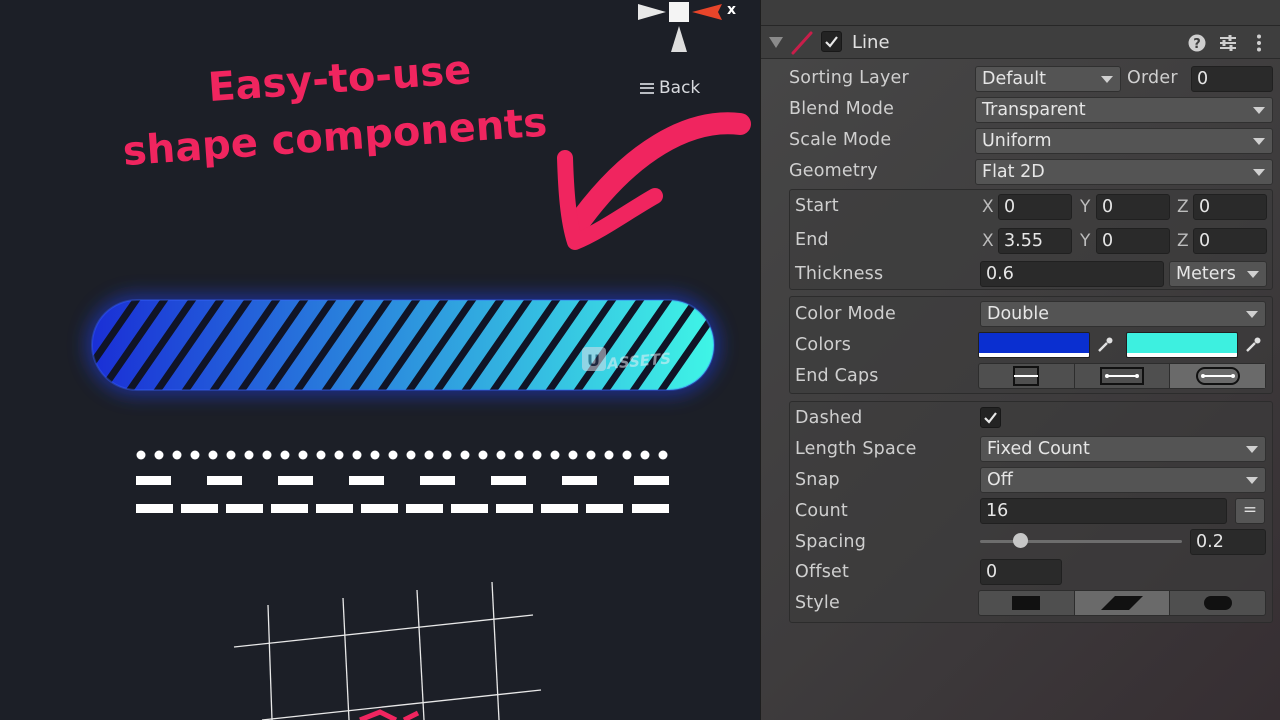 The height and width of the screenshot is (720, 1280). What do you see at coordinates (1183, 207) in the screenshot?
I see `start-z-axis: Z` at bounding box center [1183, 207].